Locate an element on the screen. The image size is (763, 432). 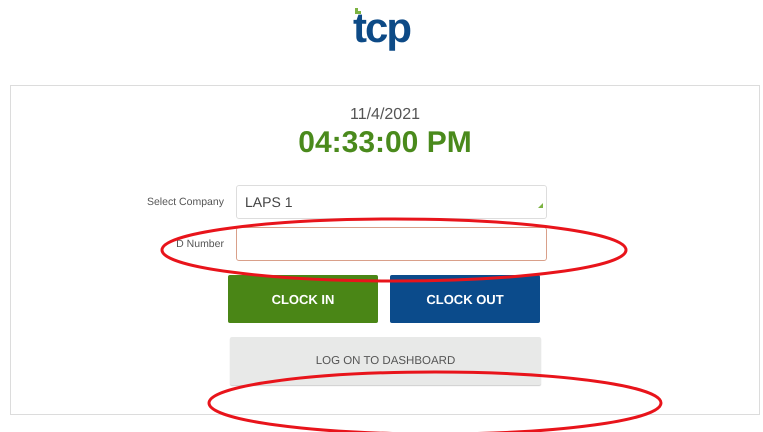
date-text: 11/4/2021 is located at coordinates (385, 115).